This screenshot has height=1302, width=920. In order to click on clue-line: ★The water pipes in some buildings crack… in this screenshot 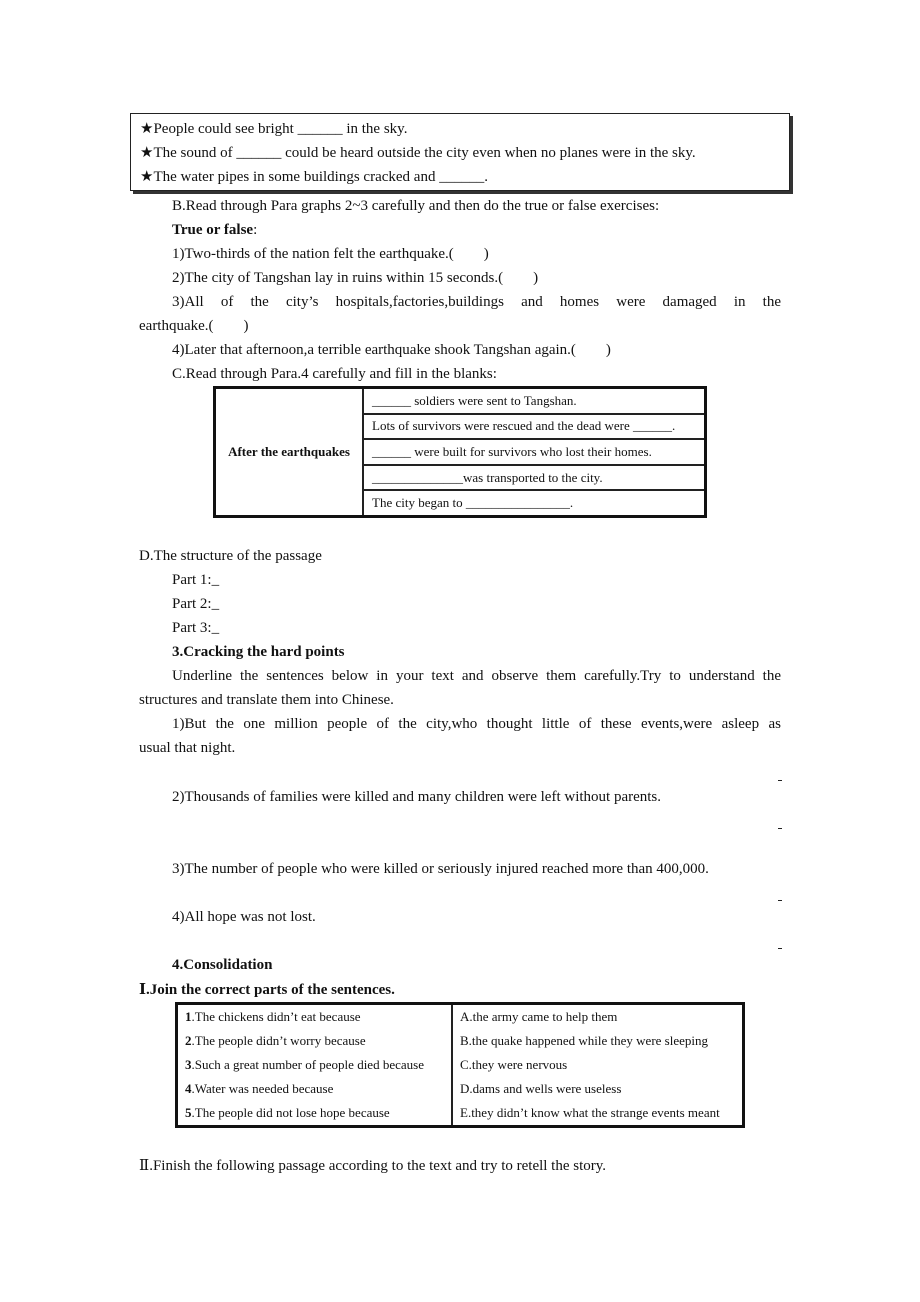, I will do `click(314, 177)`.